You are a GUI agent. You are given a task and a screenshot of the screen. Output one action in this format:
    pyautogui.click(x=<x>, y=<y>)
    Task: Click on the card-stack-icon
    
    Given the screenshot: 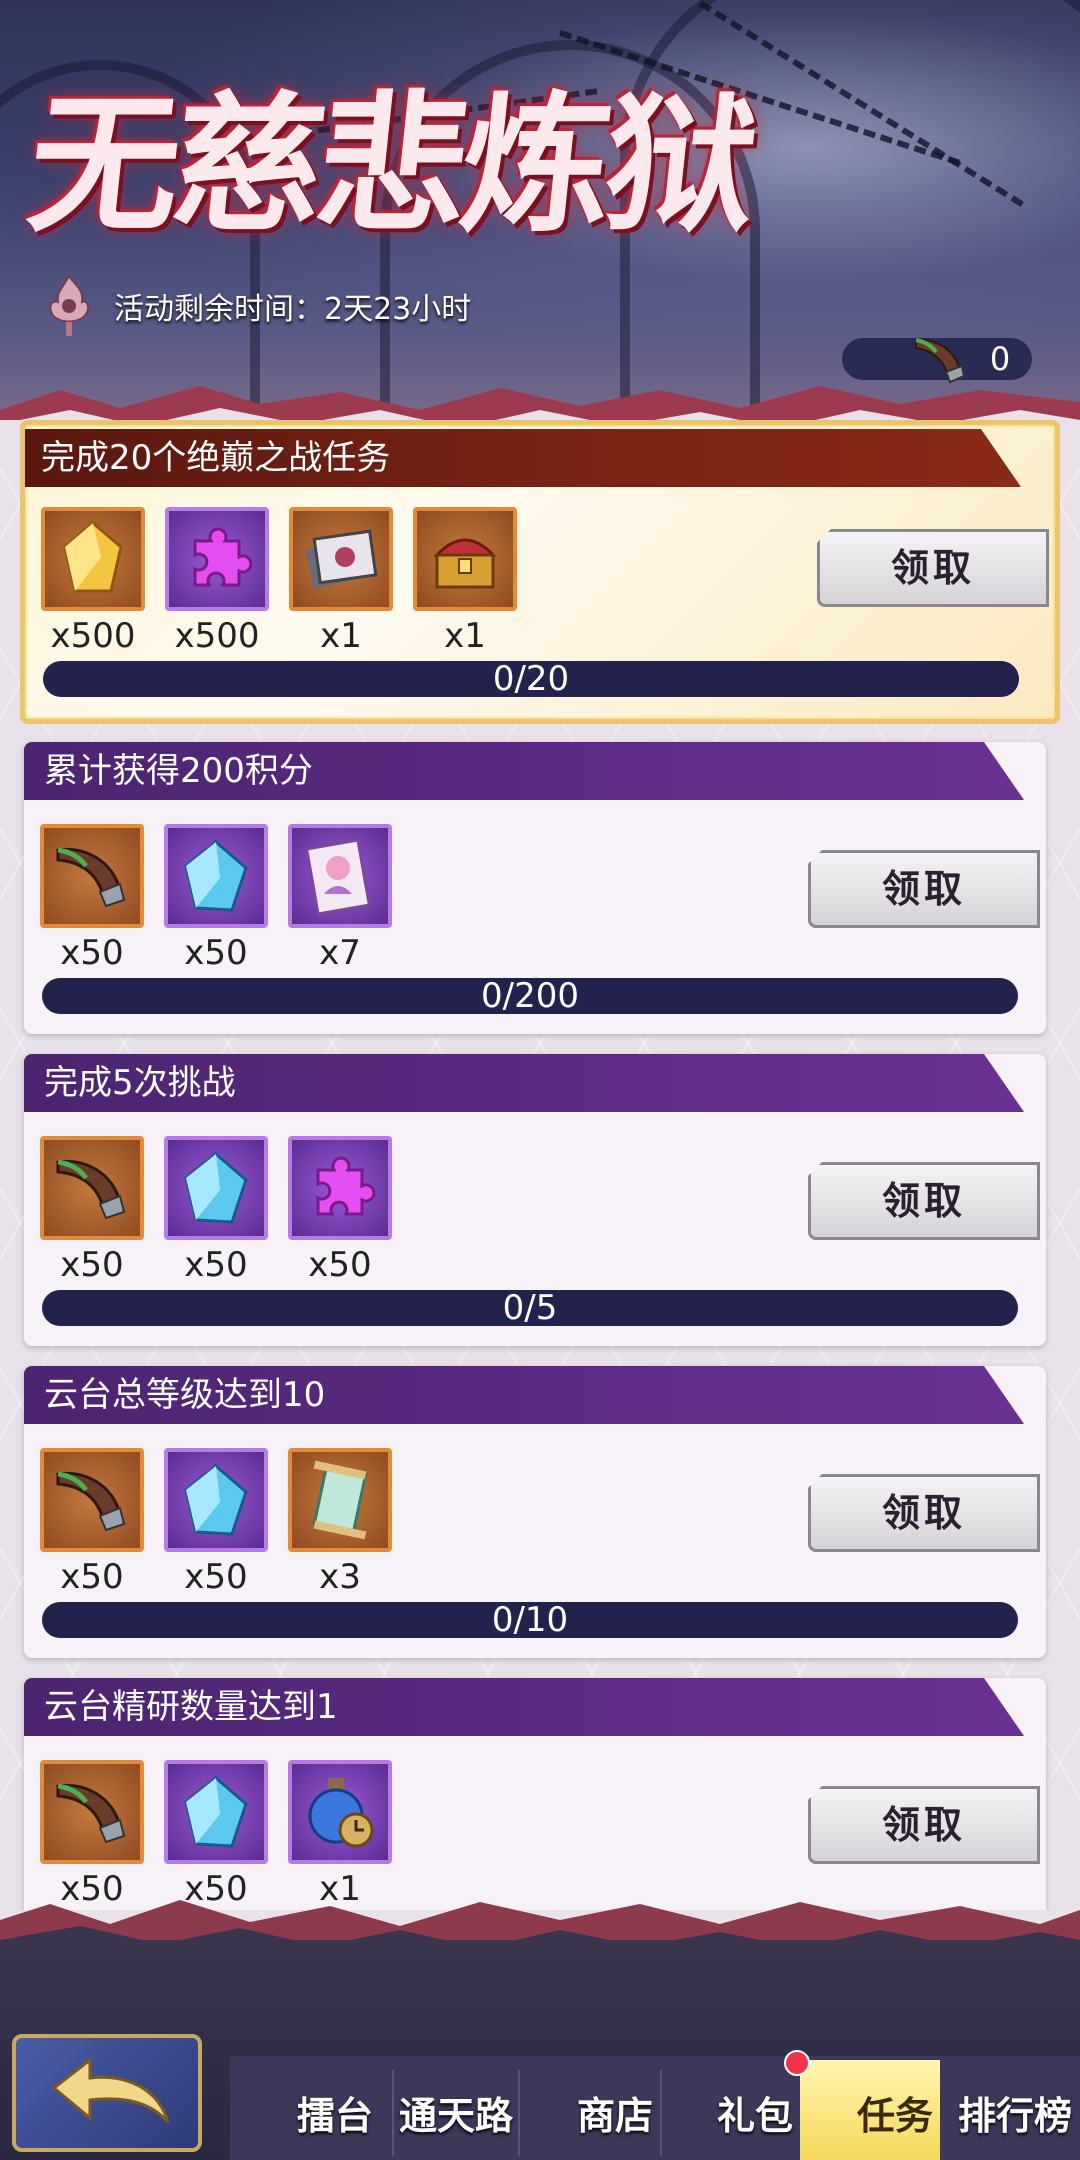 What is the action you would take?
    pyautogui.click(x=341, y=559)
    